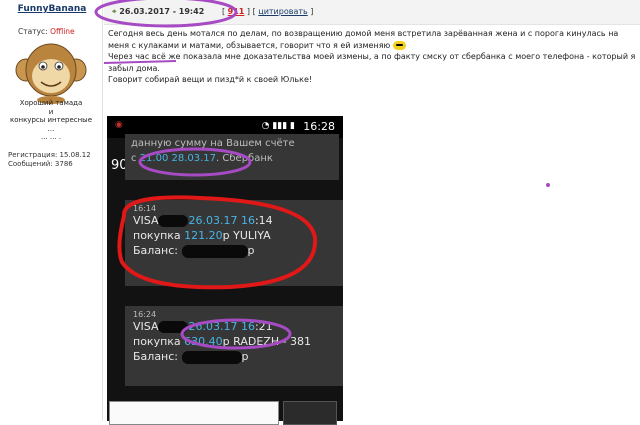 This screenshot has height=425, width=640. What do you see at coordinates (51, 111) in the screenshot?
I see `motto-line: и` at bounding box center [51, 111].